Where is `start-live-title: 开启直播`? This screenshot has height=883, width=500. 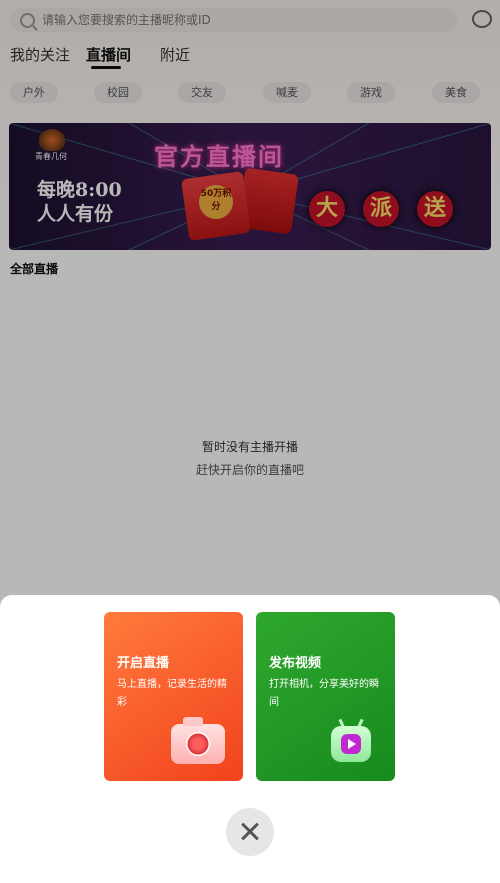 start-live-title: 开启直播 is located at coordinates (143, 663).